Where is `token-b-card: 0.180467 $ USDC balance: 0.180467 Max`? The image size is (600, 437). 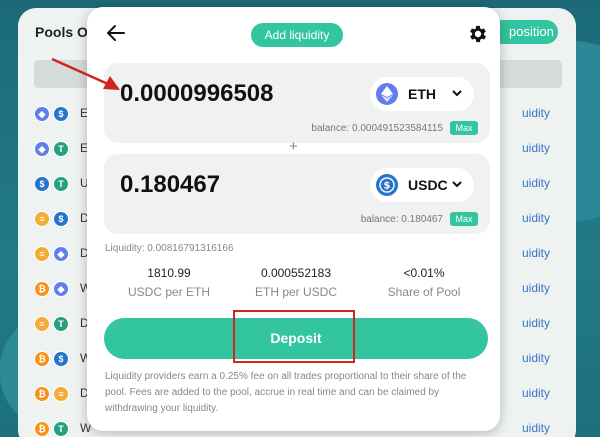 token-b-card: 0.180467 $ USDC balance: 0.180467 Max is located at coordinates (297, 194).